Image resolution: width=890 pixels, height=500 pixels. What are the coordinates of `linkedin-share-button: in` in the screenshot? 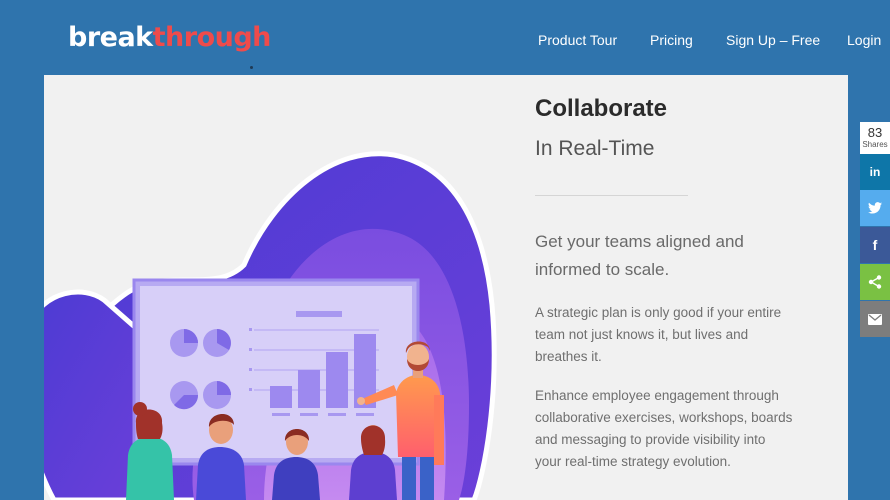 It's located at (875, 172).